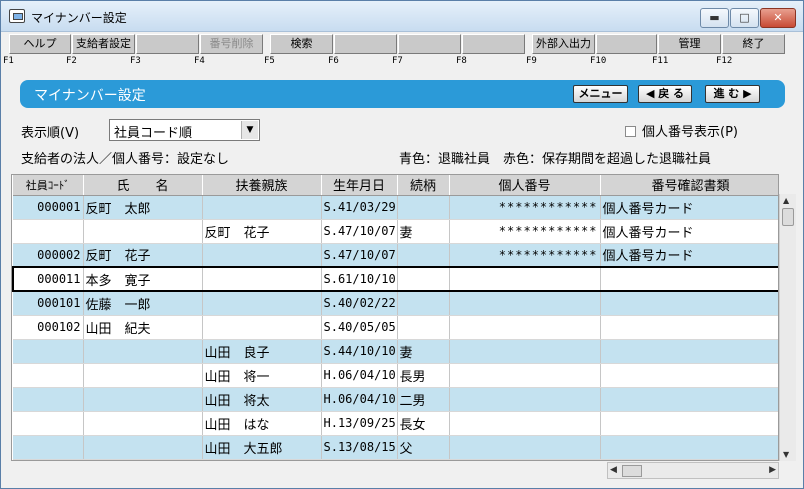 The width and height of the screenshot is (804, 489). Describe the element at coordinates (423, 447) in the screenshot. I see `cell-relation: 父` at that location.